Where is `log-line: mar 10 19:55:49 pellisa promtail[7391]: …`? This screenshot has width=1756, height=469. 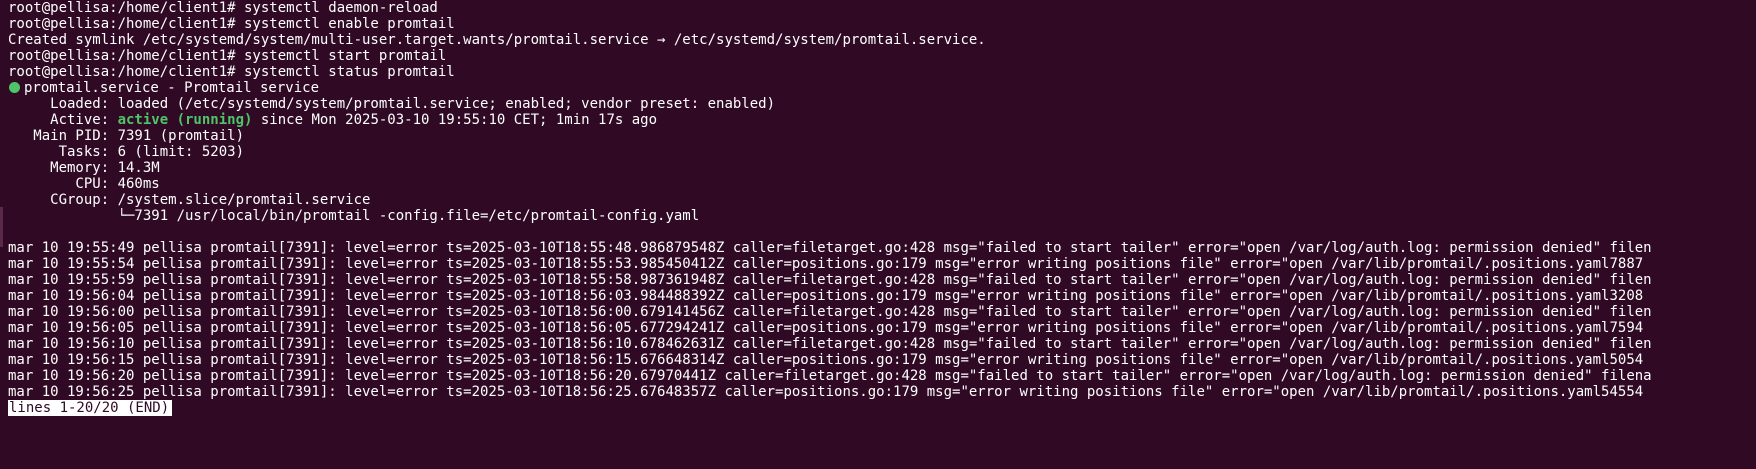
log-line: mar 10 19:55:49 pellisa promtail[7391]: … is located at coordinates (830, 248).